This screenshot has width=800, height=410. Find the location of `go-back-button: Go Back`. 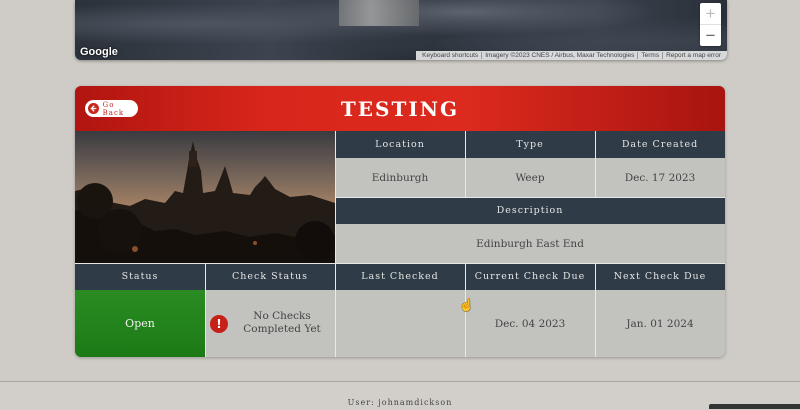

go-back-button: Go Back is located at coordinates (111, 108).